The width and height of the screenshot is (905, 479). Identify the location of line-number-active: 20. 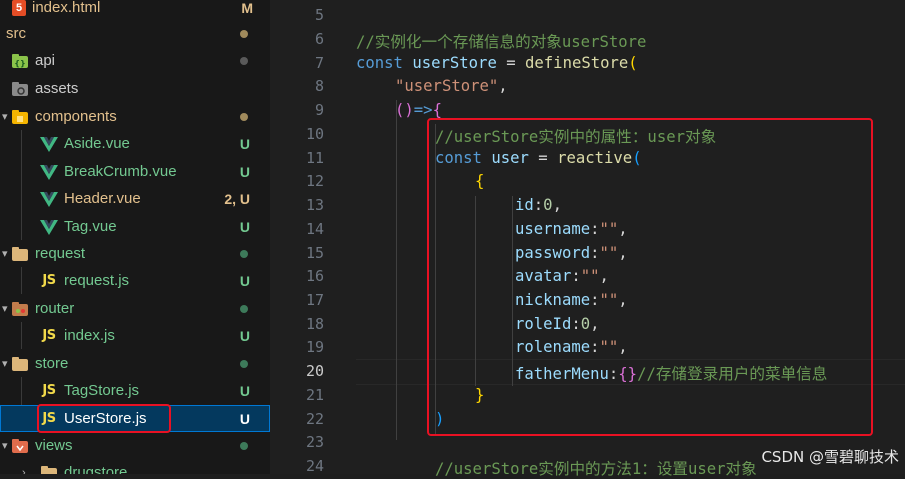
(314, 371).